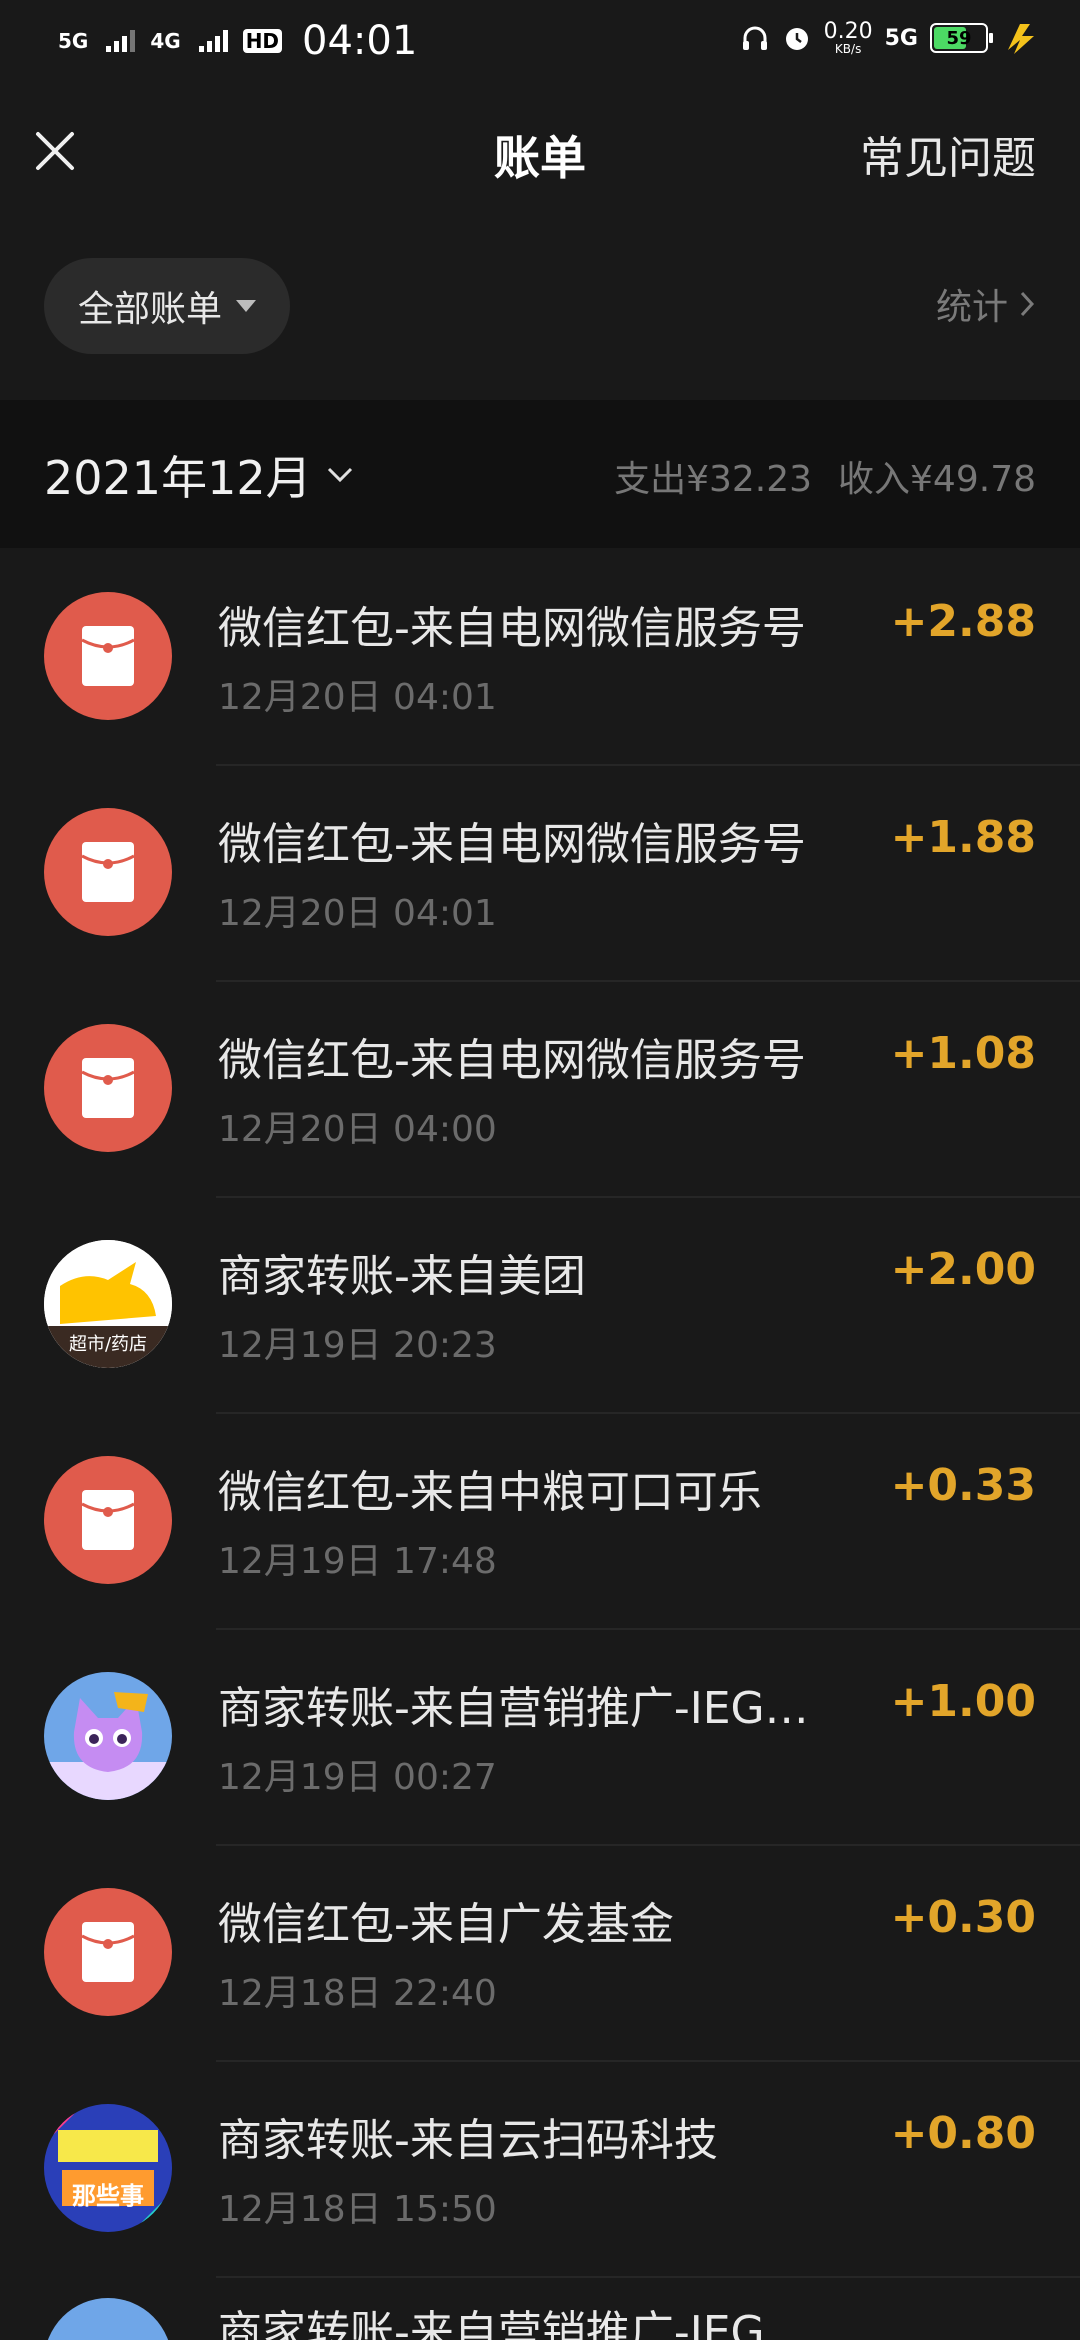 The width and height of the screenshot is (1080, 2340). Describe the element at coordinates (262, 41) in the screenshot. I see `hd-voice-badge: HD` at that location.